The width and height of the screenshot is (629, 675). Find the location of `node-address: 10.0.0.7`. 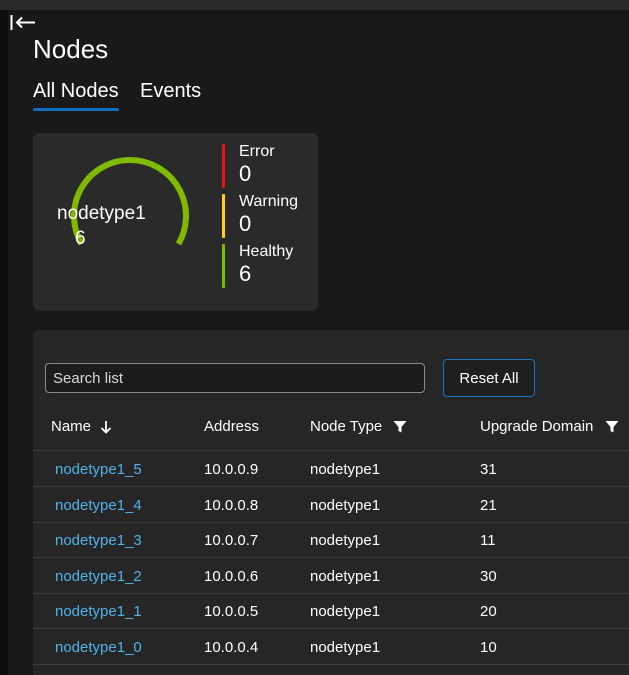

node-address: 10.0.0.7 is located at coordinates (231, 540).